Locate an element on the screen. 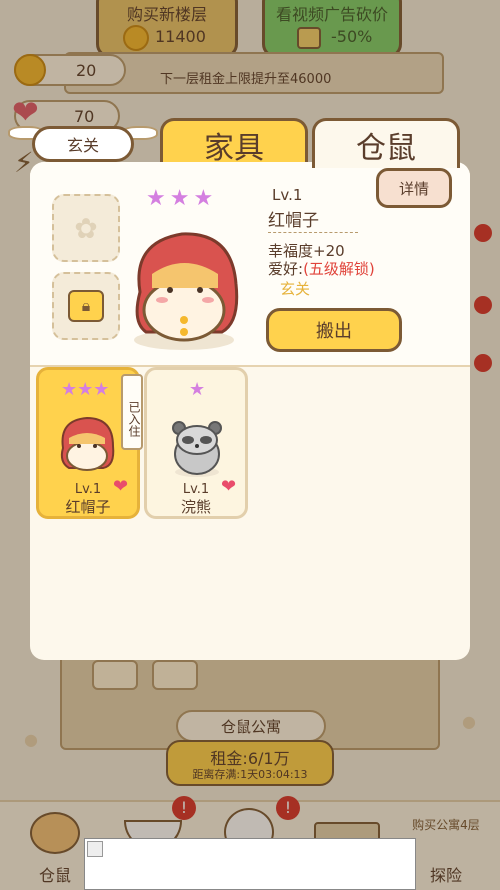 The image size is (500, 890). move-out-button-label: 搬出 is located at coordinates (334, 331).